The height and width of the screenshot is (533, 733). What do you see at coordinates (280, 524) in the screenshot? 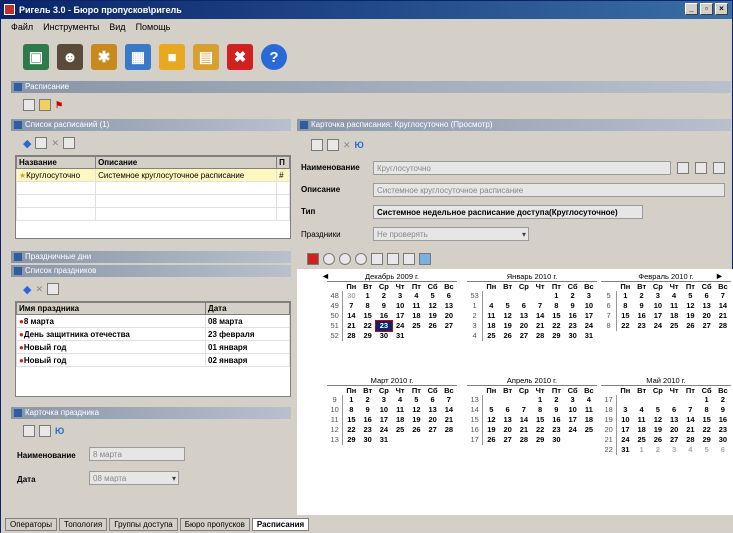
I see `task-schedules: Расписания` at bounding box center [280, 524].